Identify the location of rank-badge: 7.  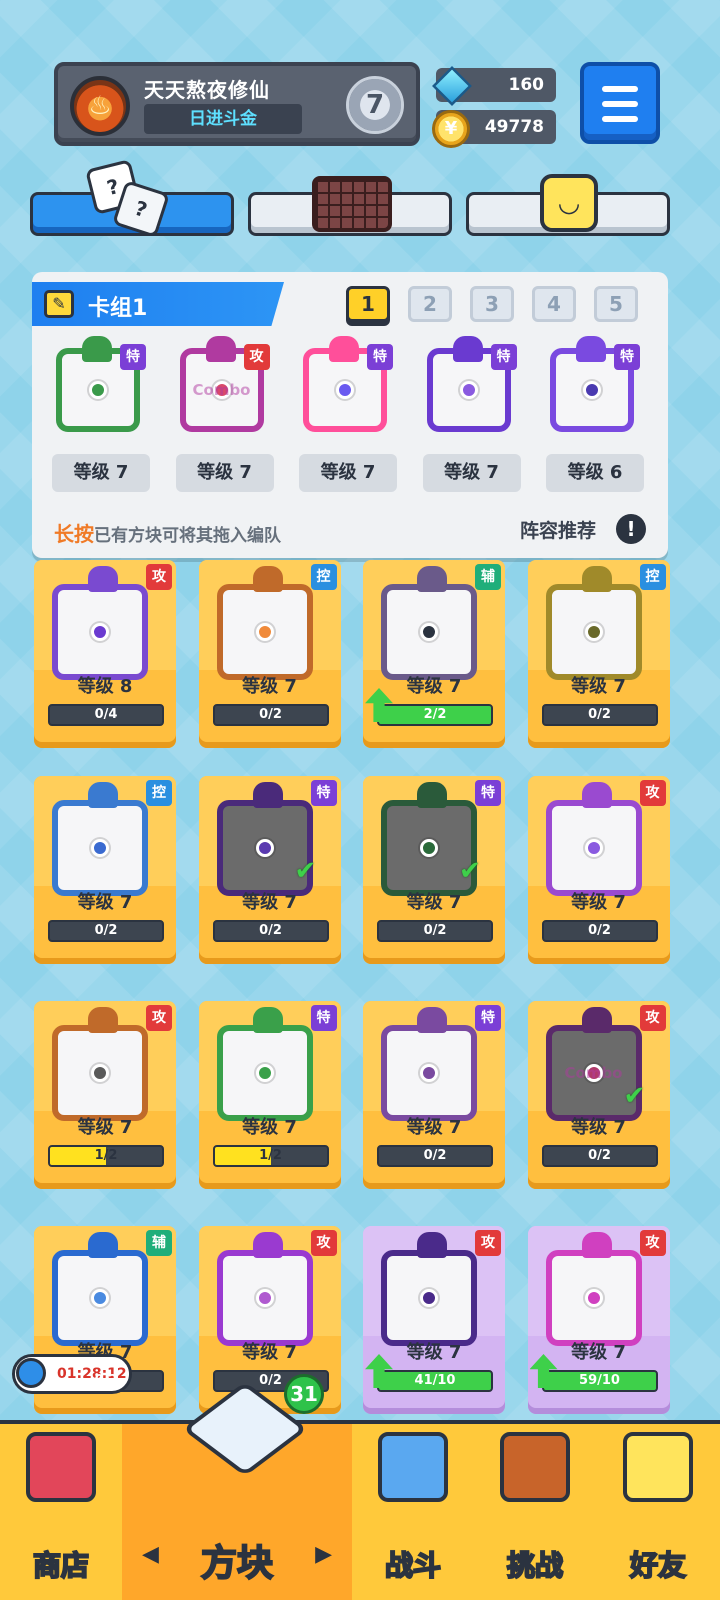
(375, 105).